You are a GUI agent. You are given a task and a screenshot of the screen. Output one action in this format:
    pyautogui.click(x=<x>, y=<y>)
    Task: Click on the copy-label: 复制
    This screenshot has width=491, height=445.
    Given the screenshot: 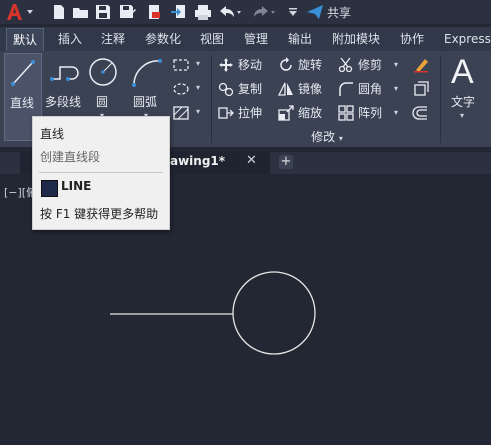 What is the action you would take?
    pyautogui.click(x=250, y=89)
    